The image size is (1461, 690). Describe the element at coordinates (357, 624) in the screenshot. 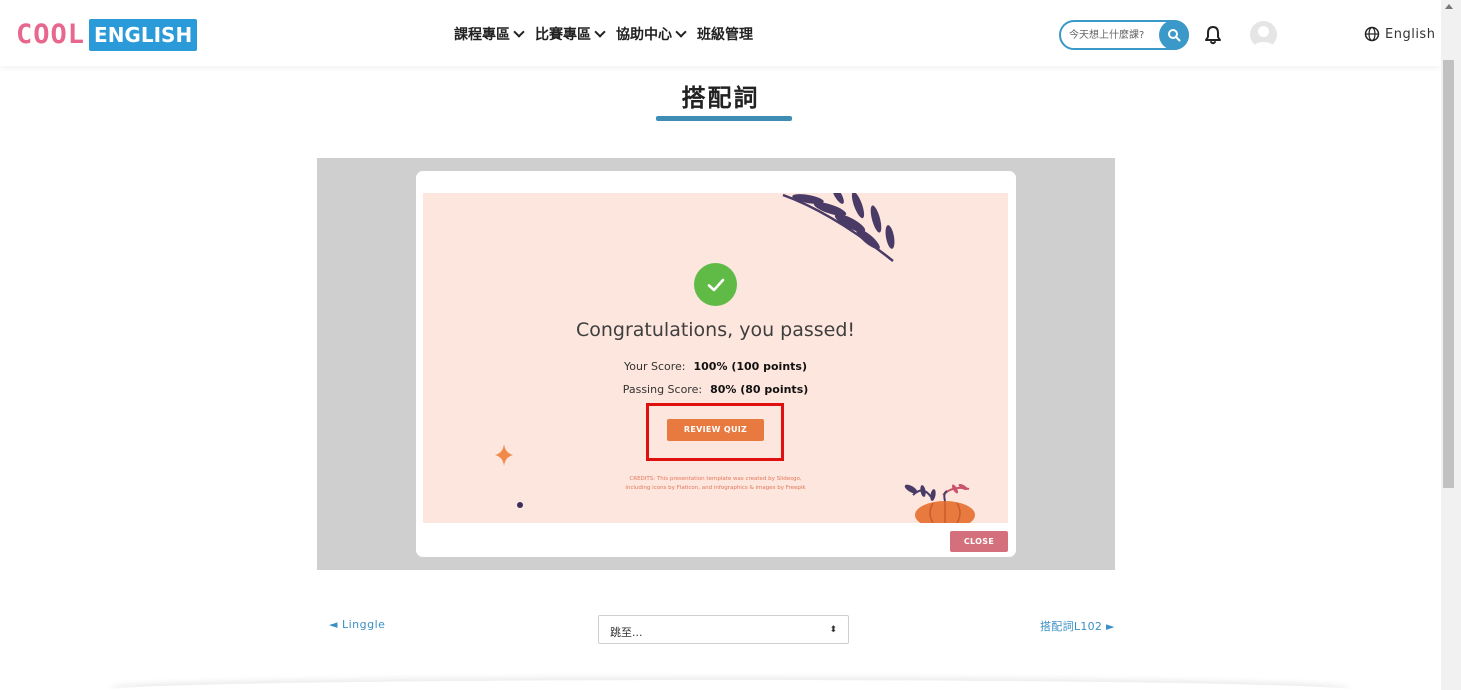

I see `prev-activity-link: ◄ Linggle` at that location.